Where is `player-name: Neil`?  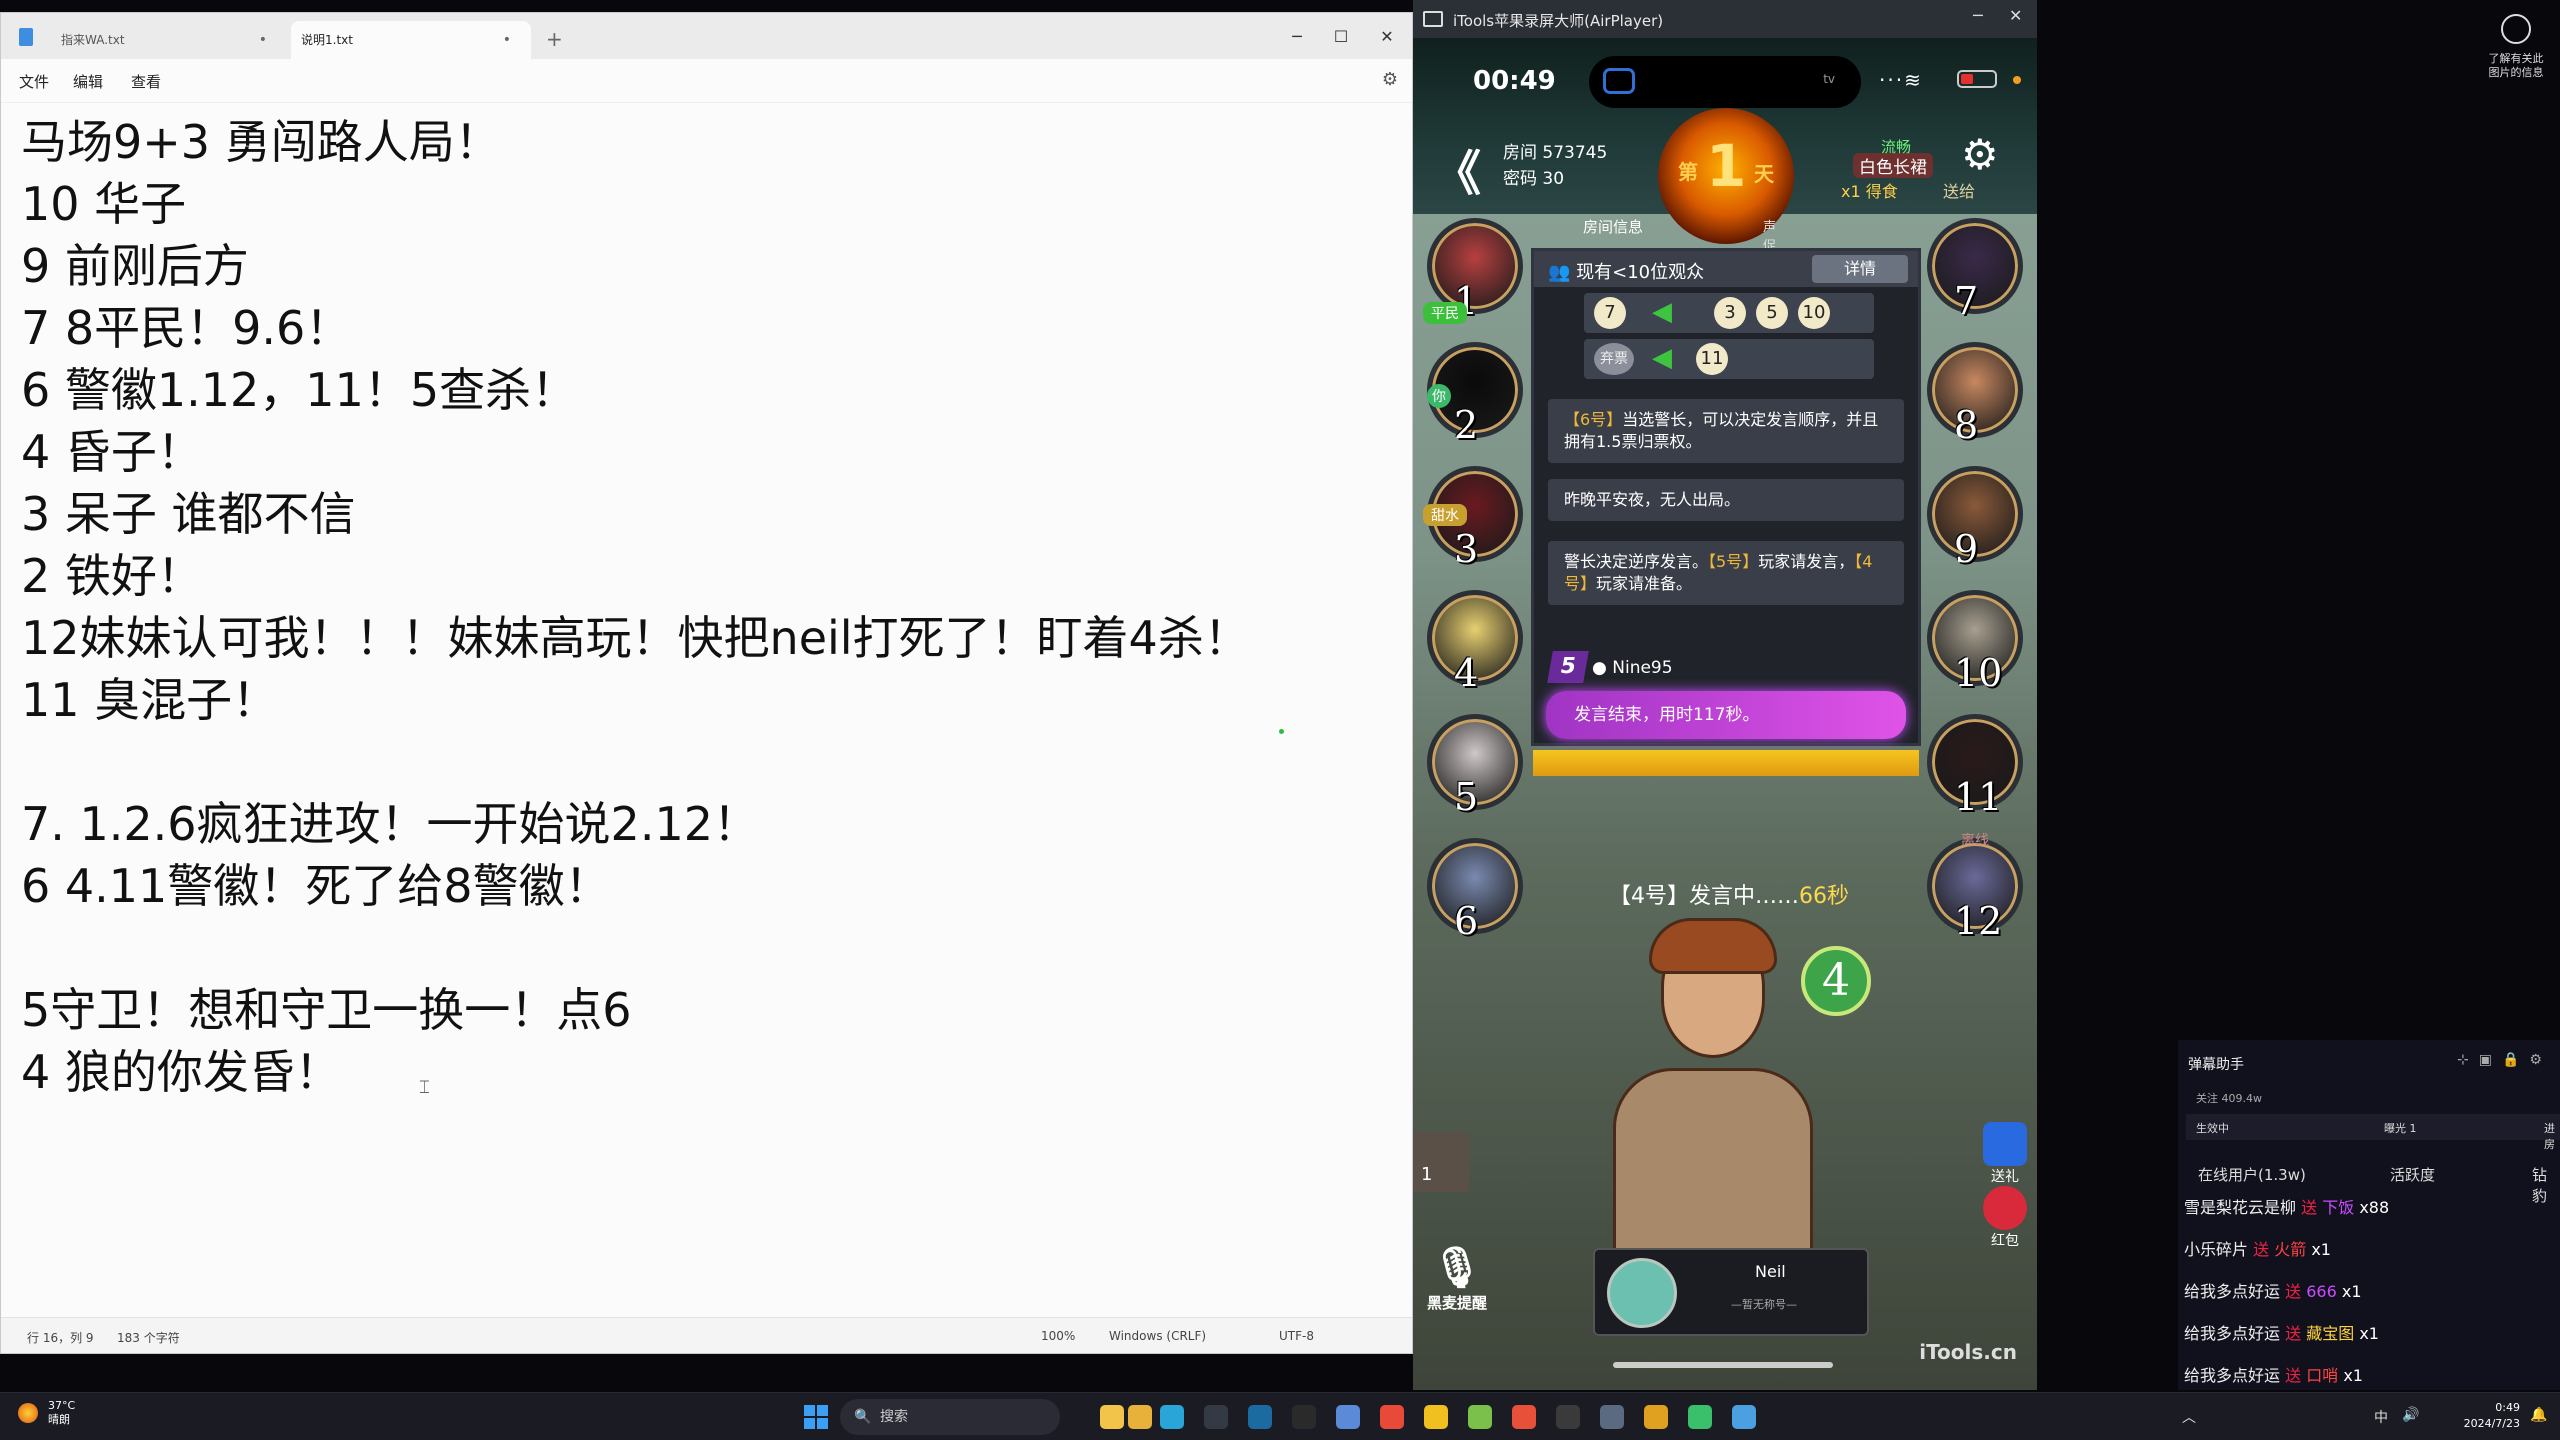 player-name: Neil is located at coordinates (1770, 1271).